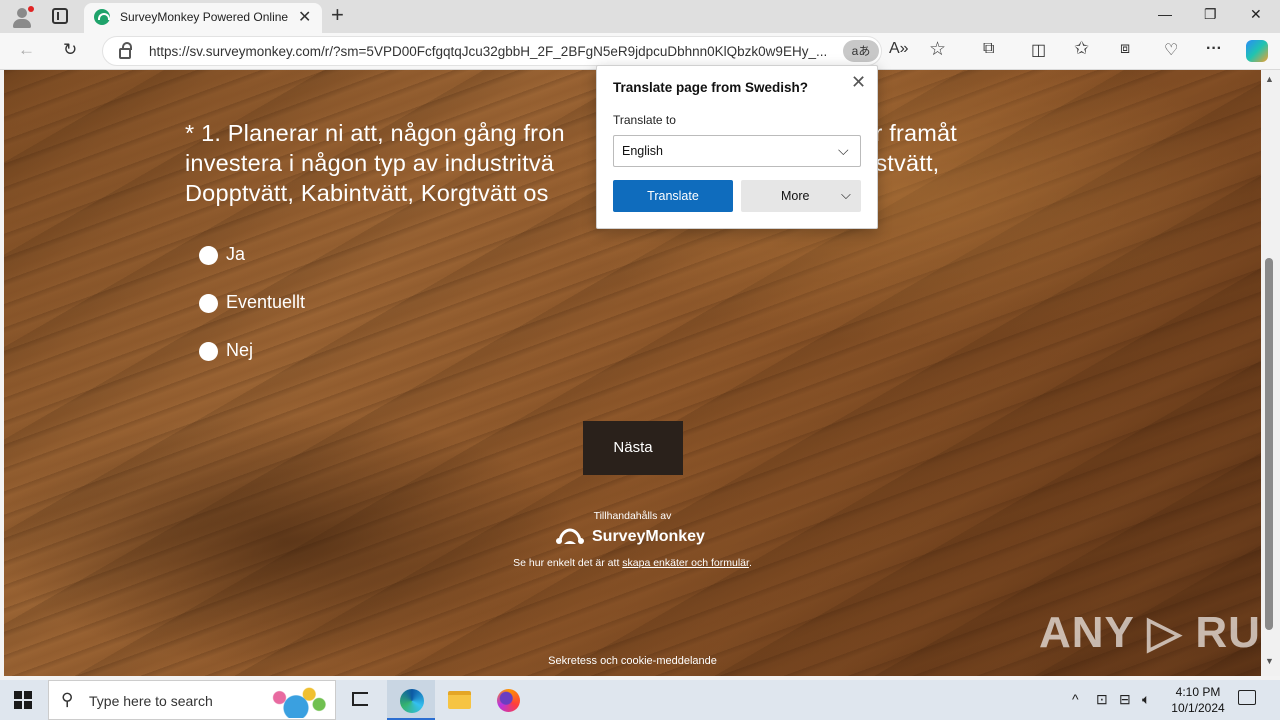 The width and height of the screenshot is (1280, 720). What do you see at coordinates (296, 701) in the screenshot?
I see `search-highlight-icon` at bounding box center [296, 701].